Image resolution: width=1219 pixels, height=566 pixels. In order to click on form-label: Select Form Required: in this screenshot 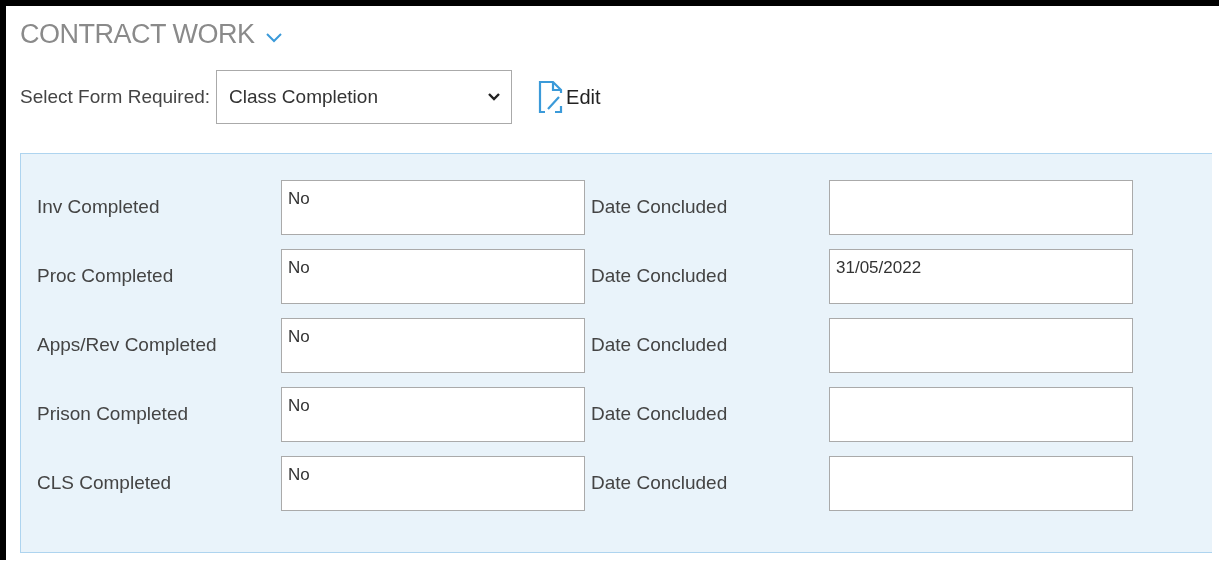, I will do `click(115, 97)`.